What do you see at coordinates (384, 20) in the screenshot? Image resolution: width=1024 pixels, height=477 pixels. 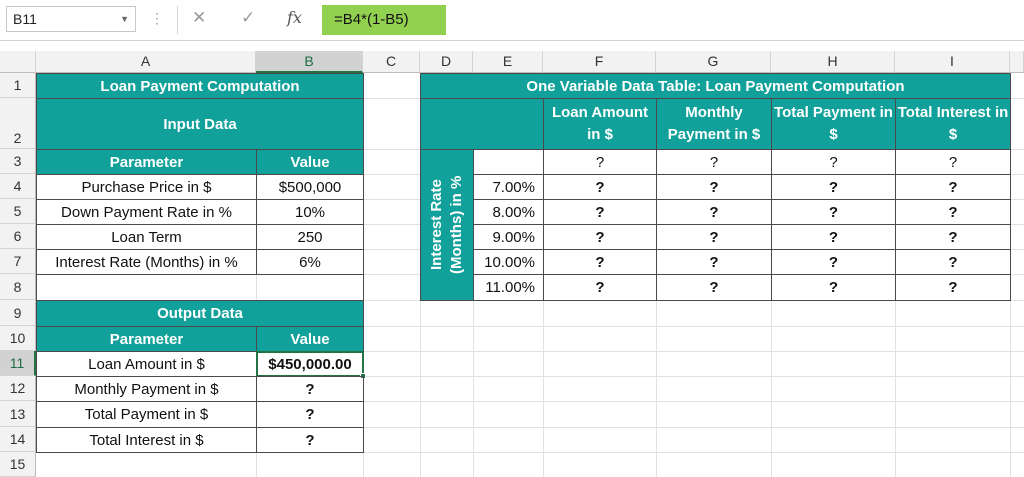 I see `formula-input: =B4*(1-B5)` at bounding box center [384, 20].